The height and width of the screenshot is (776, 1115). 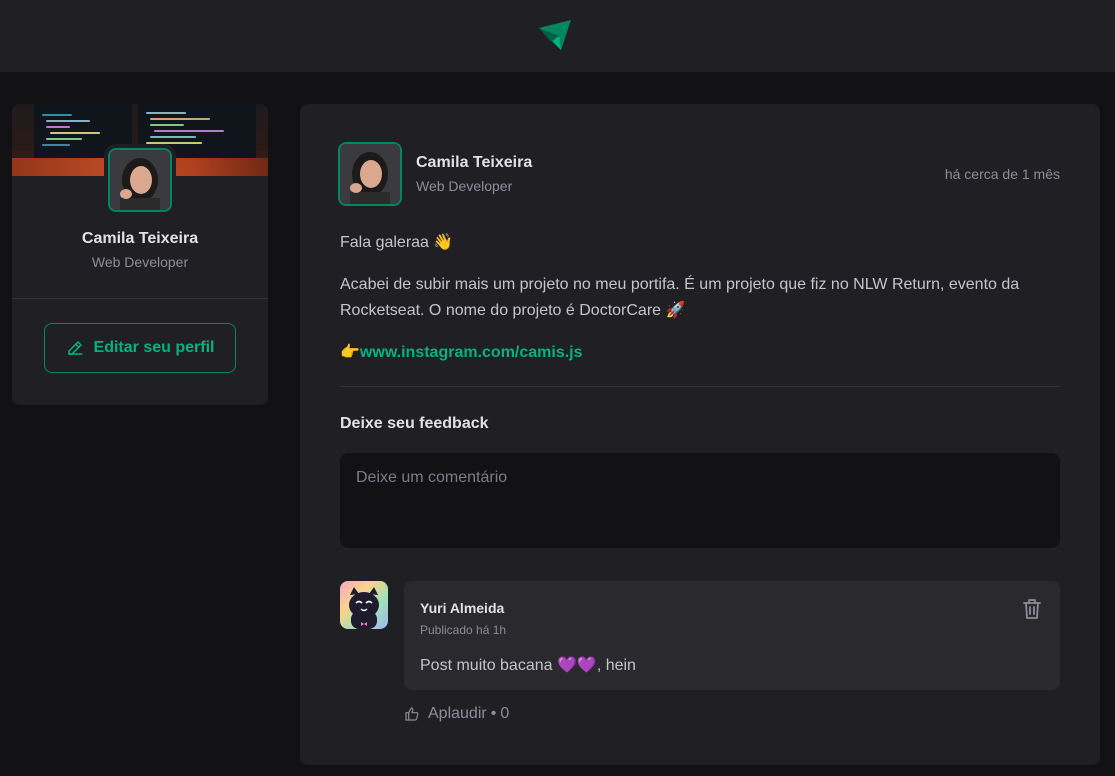 I want to click on author-role: Web Developer, so click(x=464, y=186).